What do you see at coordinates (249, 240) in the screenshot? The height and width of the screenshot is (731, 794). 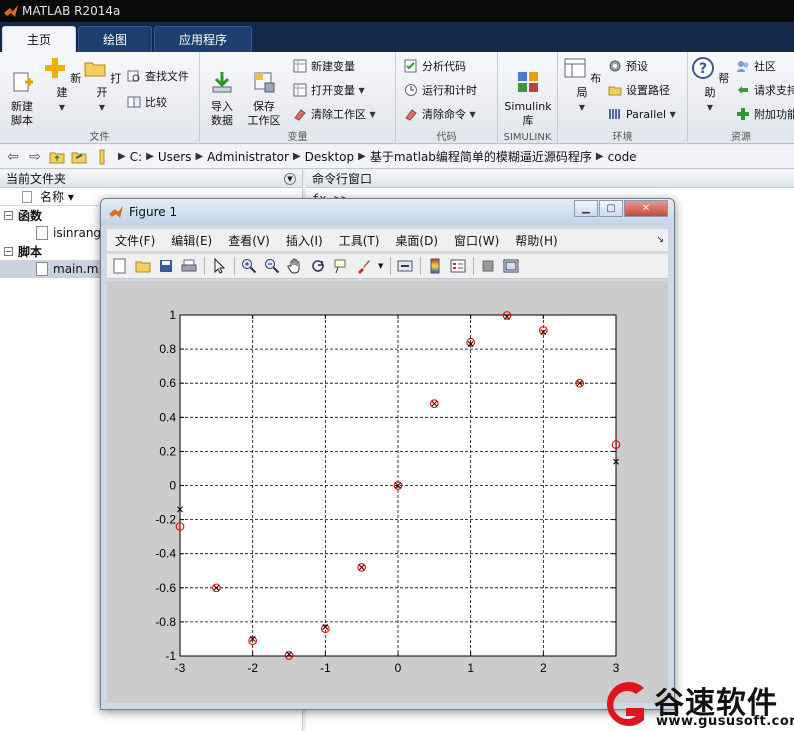 I see `menu-view: 查看(V)` at bounding box center [249, 240].